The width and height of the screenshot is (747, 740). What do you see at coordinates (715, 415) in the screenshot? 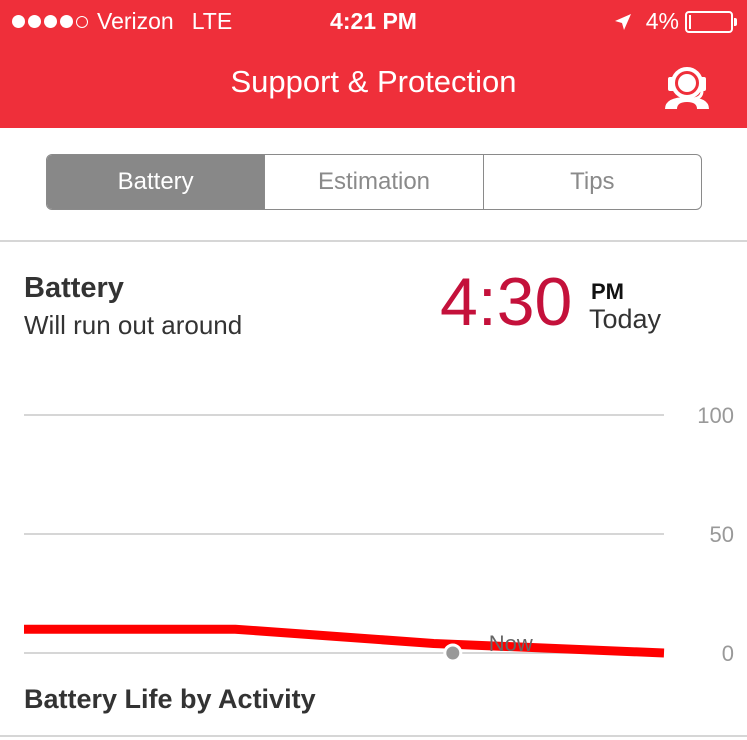
I see `y-tick-label: 100` at bounding box center [715, 415].